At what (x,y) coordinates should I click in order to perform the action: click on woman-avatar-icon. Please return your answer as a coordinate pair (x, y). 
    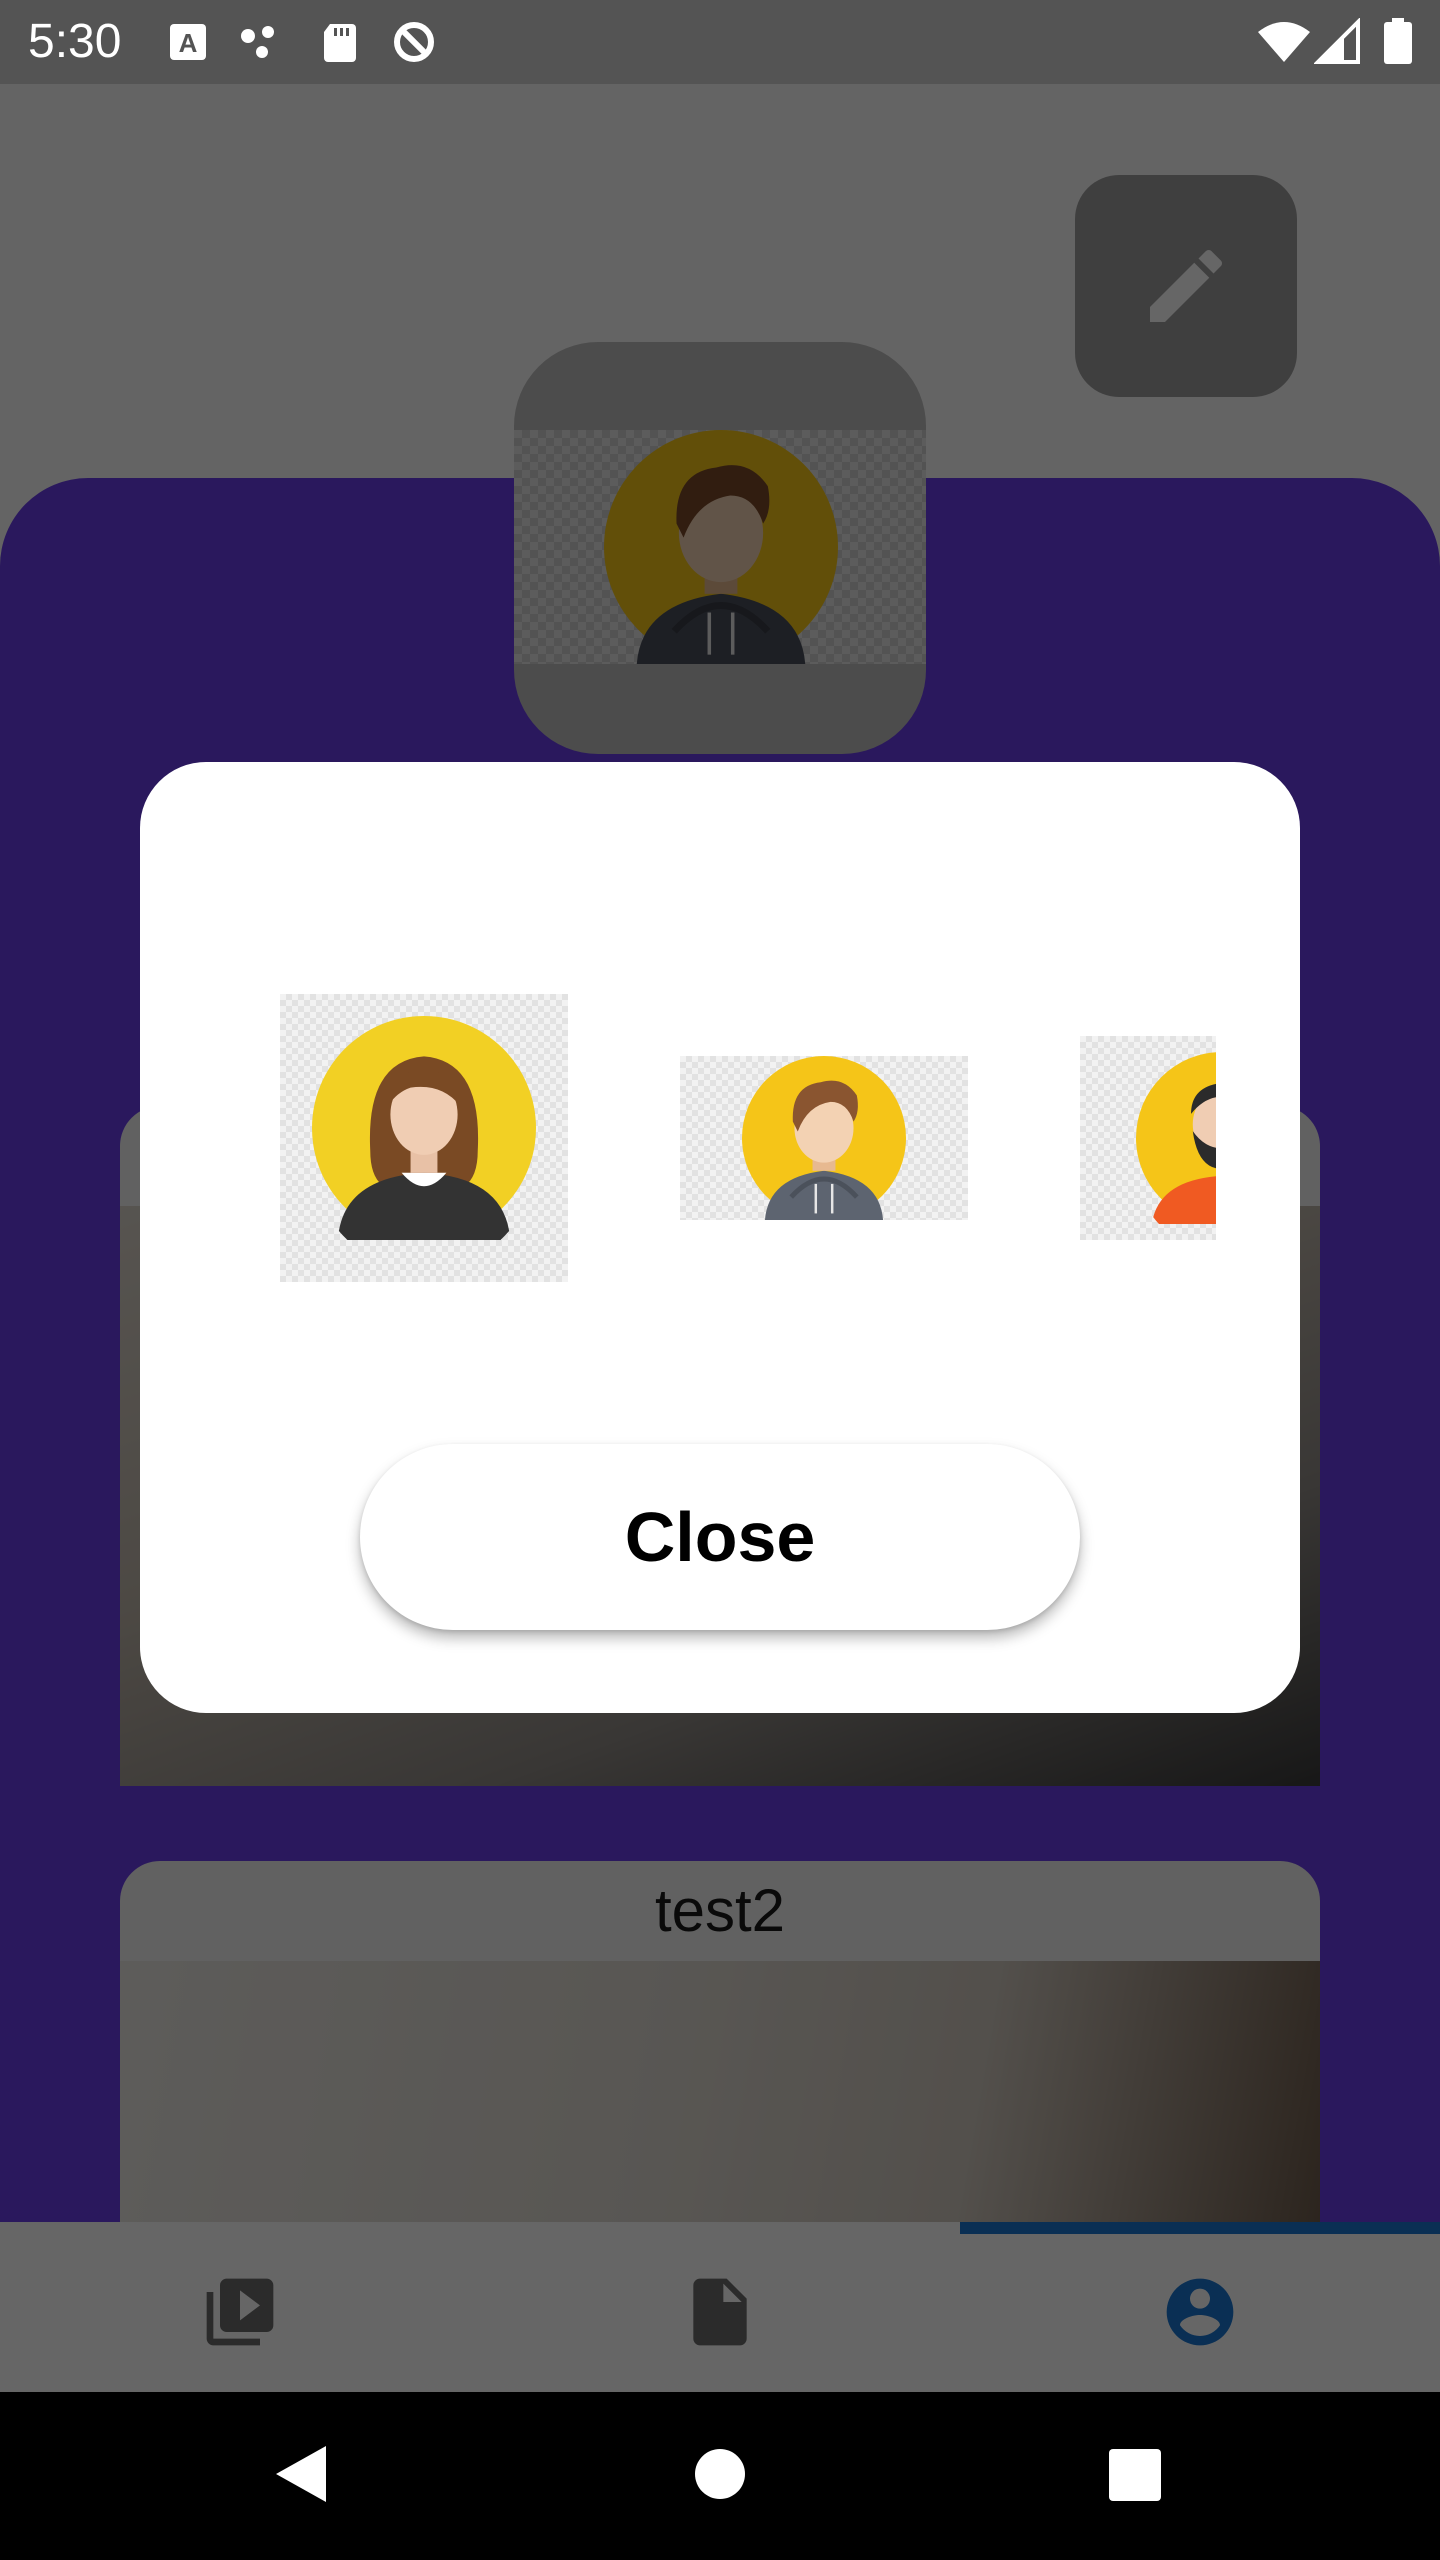
    Looking at the image, I should click on (424, 1128).